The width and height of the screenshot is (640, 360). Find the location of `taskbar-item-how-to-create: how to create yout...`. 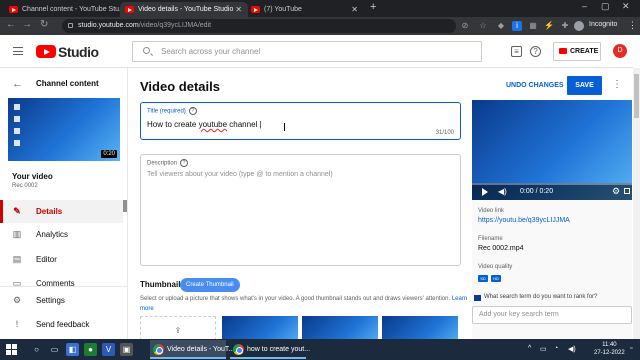

taskbar-item-how-to-create: how to create yout... is located at coordinates (270, 349).